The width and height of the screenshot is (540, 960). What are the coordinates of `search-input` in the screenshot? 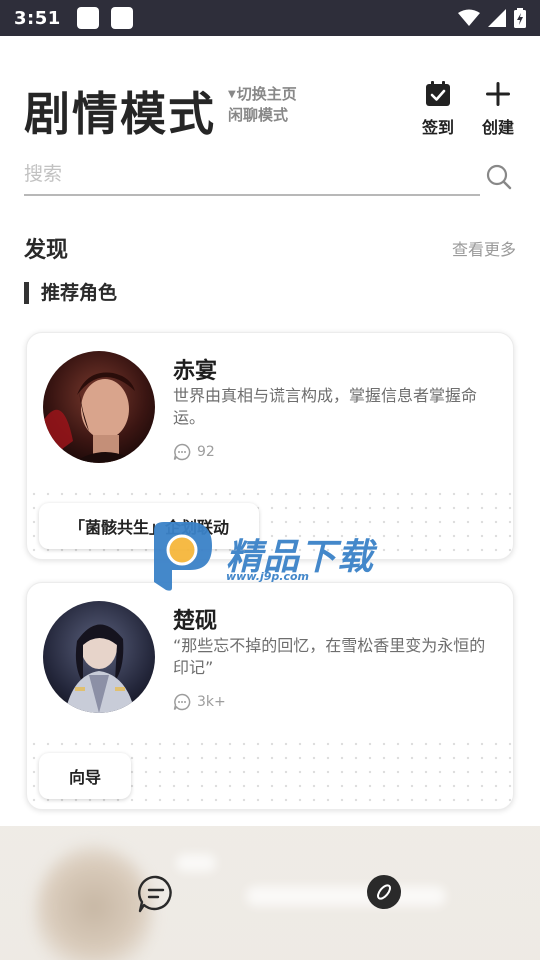 It's located at (252, 174).